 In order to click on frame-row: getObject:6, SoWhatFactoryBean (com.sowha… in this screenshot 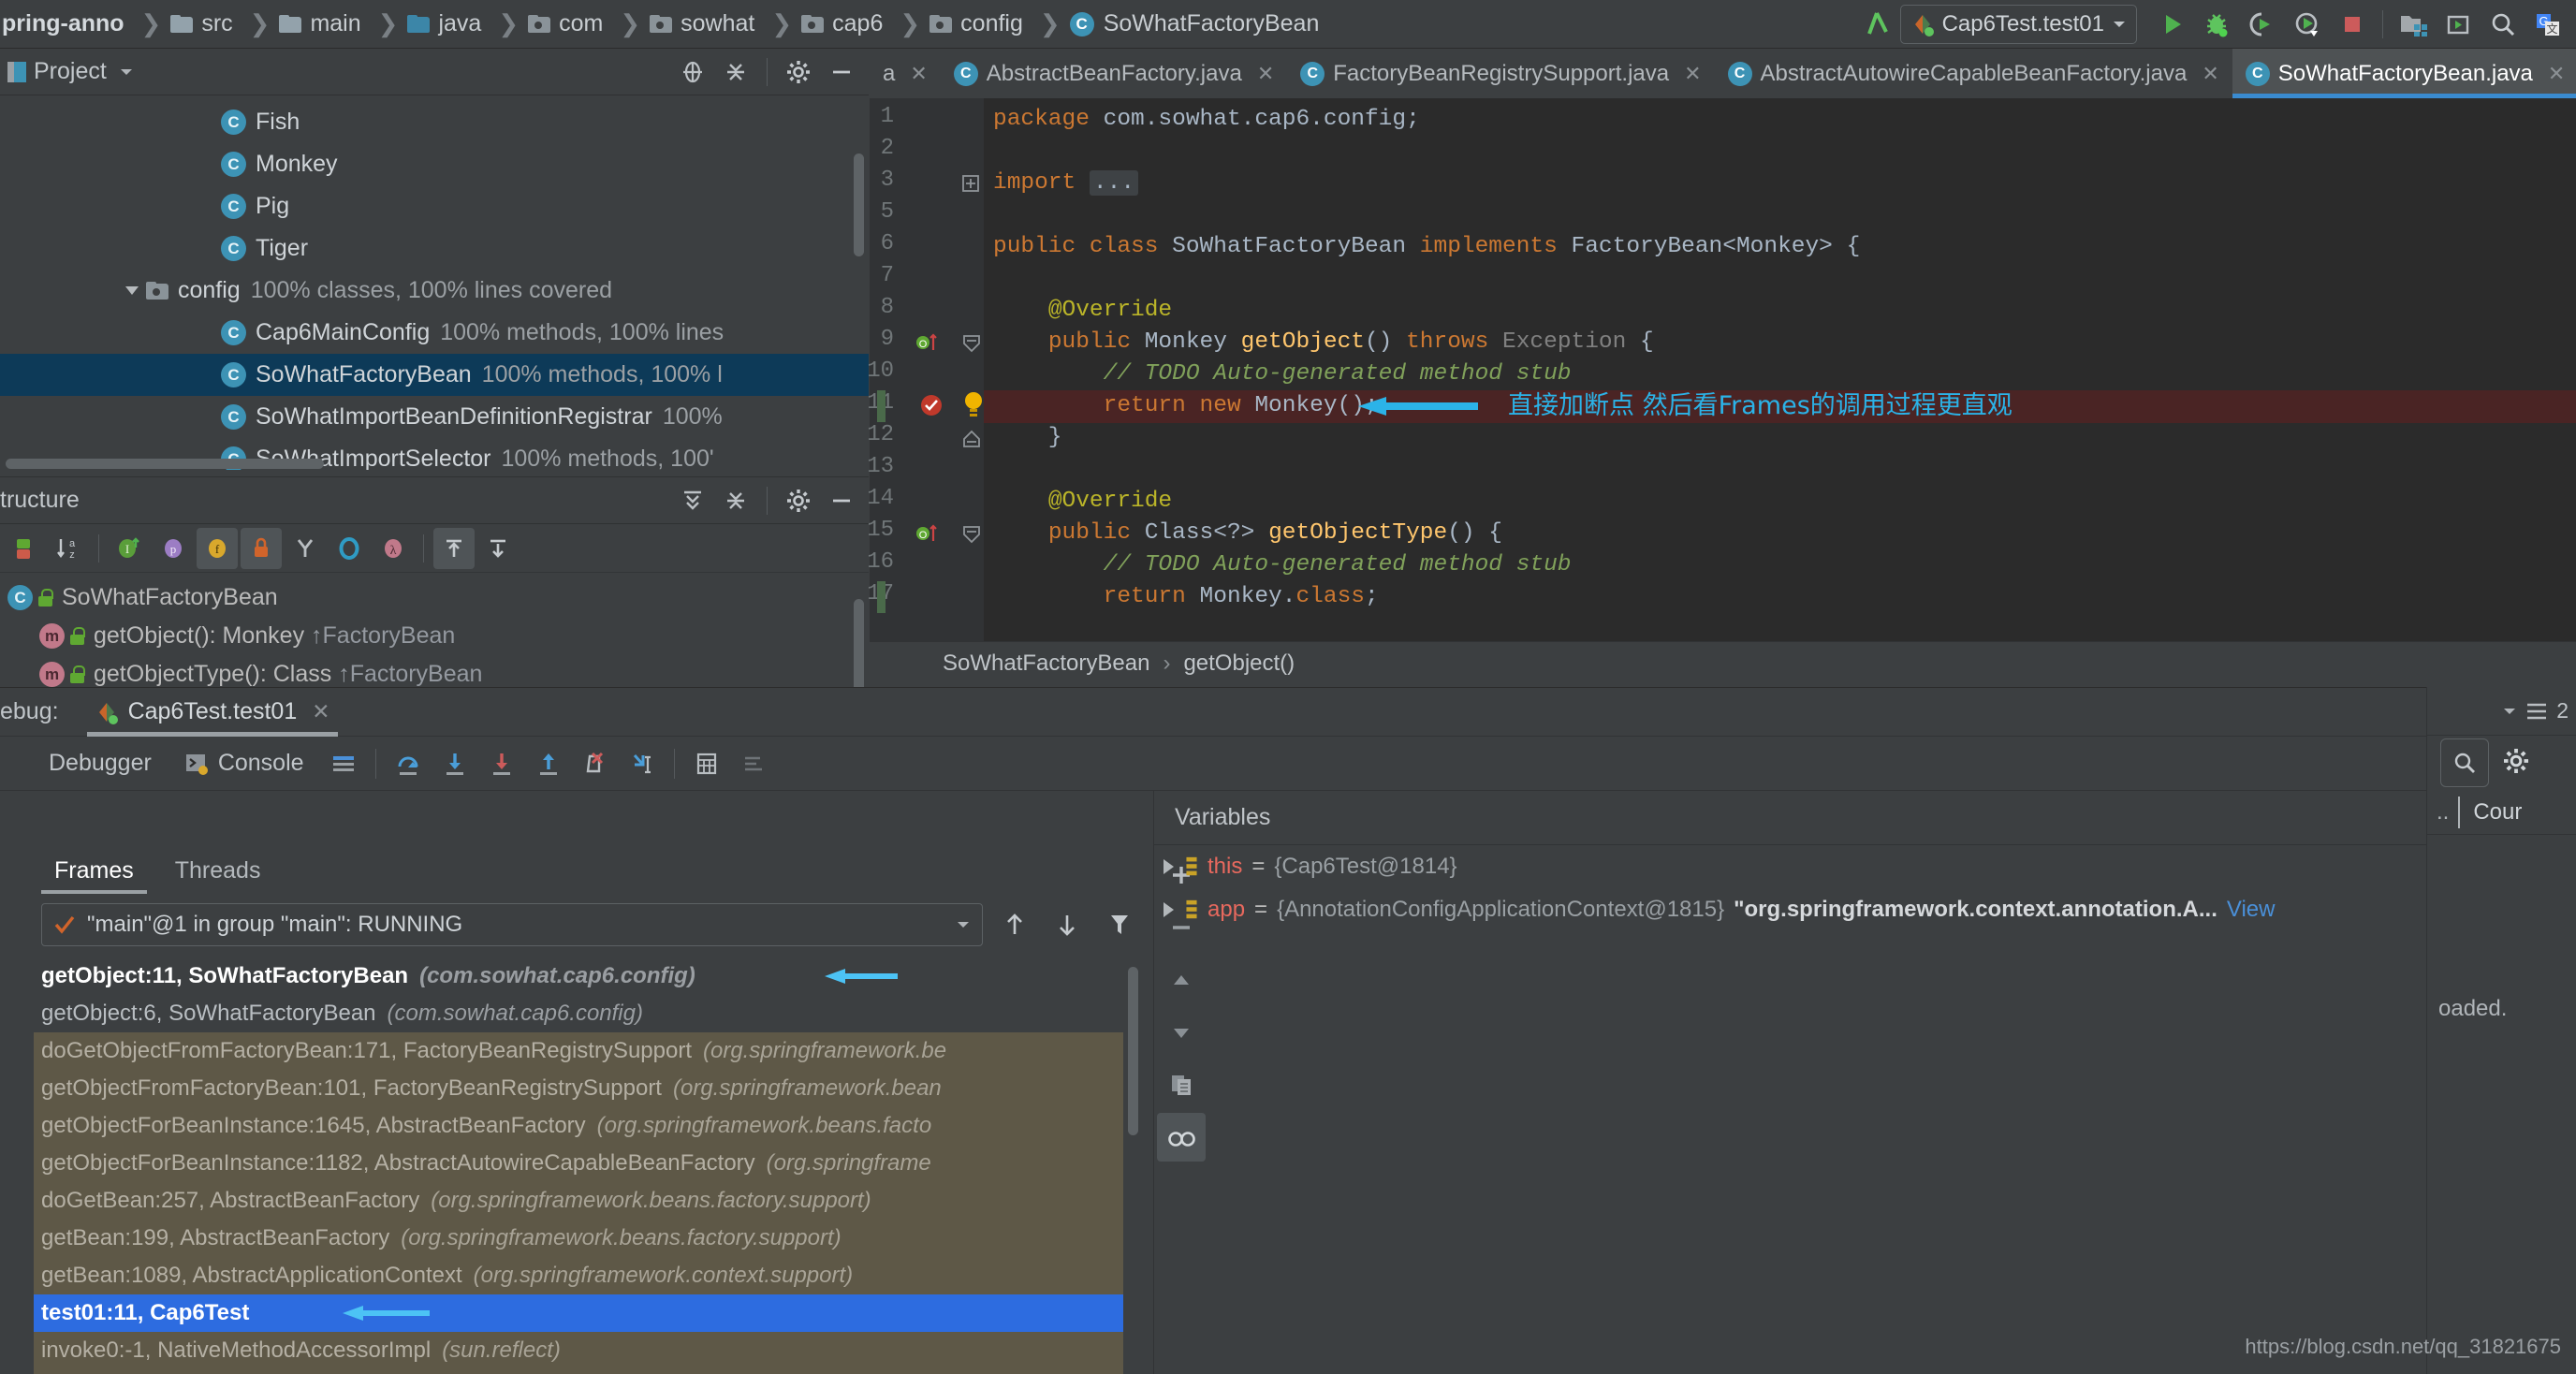, I will do `click(579, 1013)`.